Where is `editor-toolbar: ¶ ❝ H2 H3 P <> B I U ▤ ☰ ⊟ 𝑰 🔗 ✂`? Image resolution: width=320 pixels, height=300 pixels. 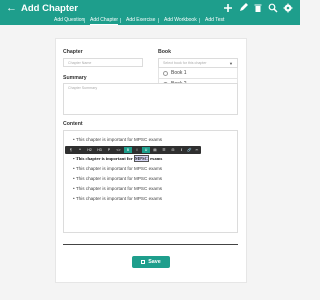 editor-toolbar: ¶ ❝ H2 H3 P <> B I U ▤ ☰ ⊟ 𝑰 🔗 ✂ is located at coordinates (133, 150).